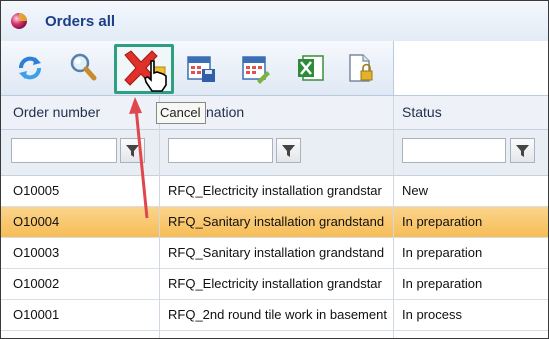 The width and height of the screenshot is (549, 339). I want to click on cancel-tooltip: Cancel, so click(181, 113).